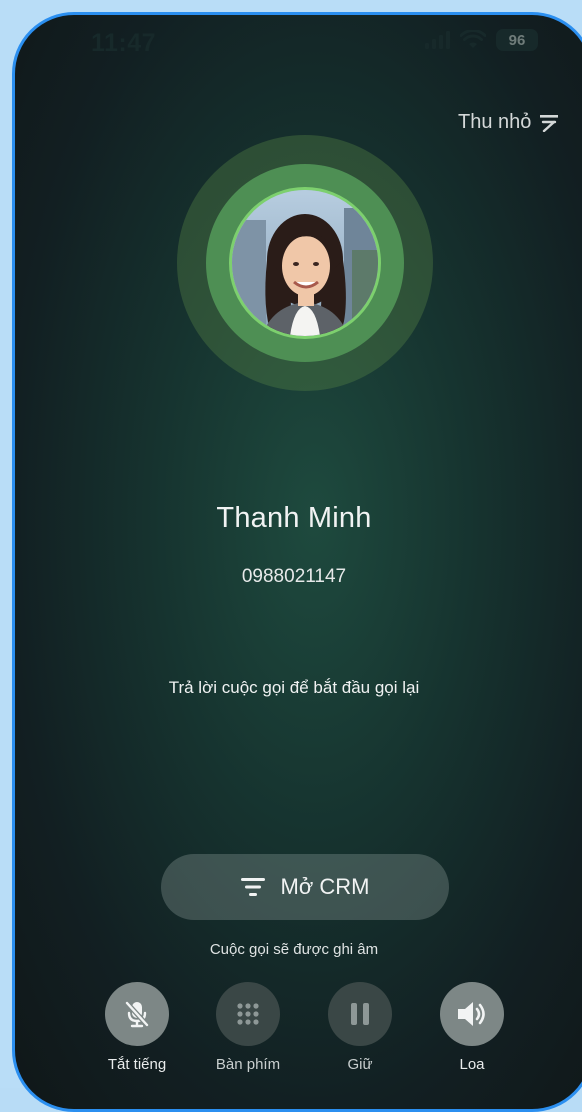 The height and width of the screenshot is (1112, 582). I want to click on hold-label: Giữ, so click(360, 1064).